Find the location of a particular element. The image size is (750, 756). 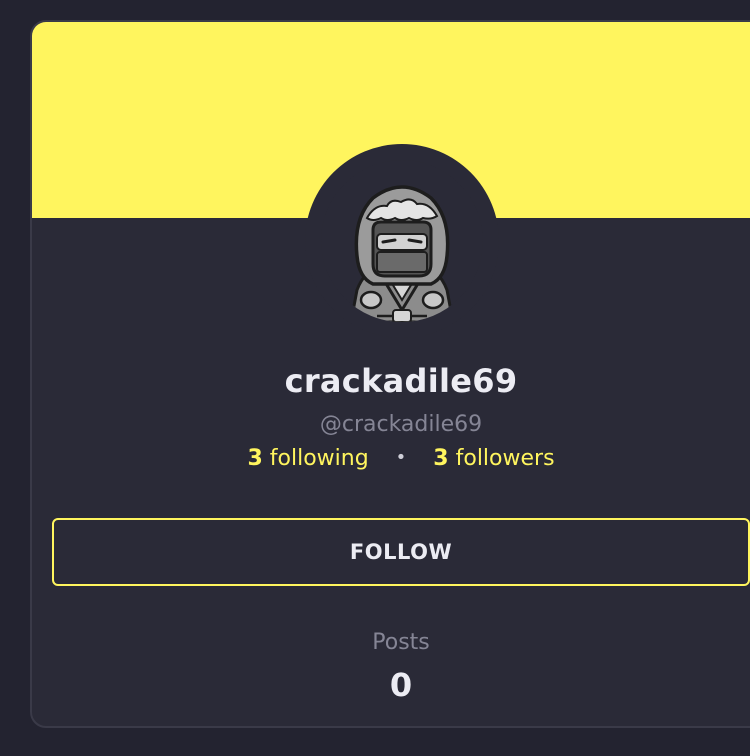

following-count: 3 is located at coordinates (255, 458).